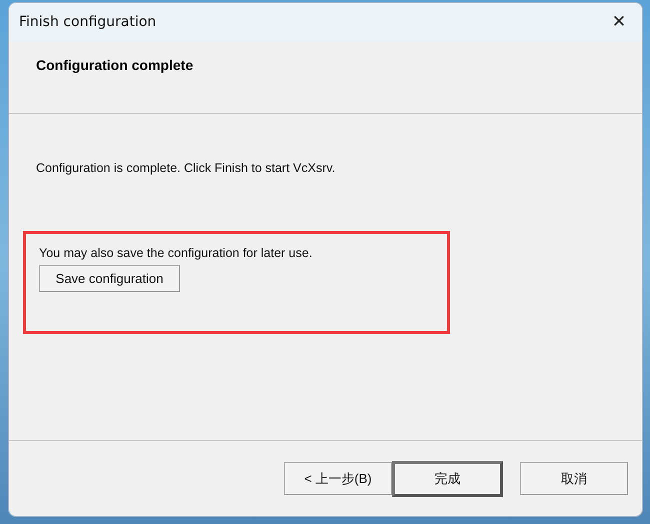 The width and height of the screenshot is (650, 524). Describe the element at coordinates (574, 478) in the screenshot. I see `dialog-button: 取消` at that location.